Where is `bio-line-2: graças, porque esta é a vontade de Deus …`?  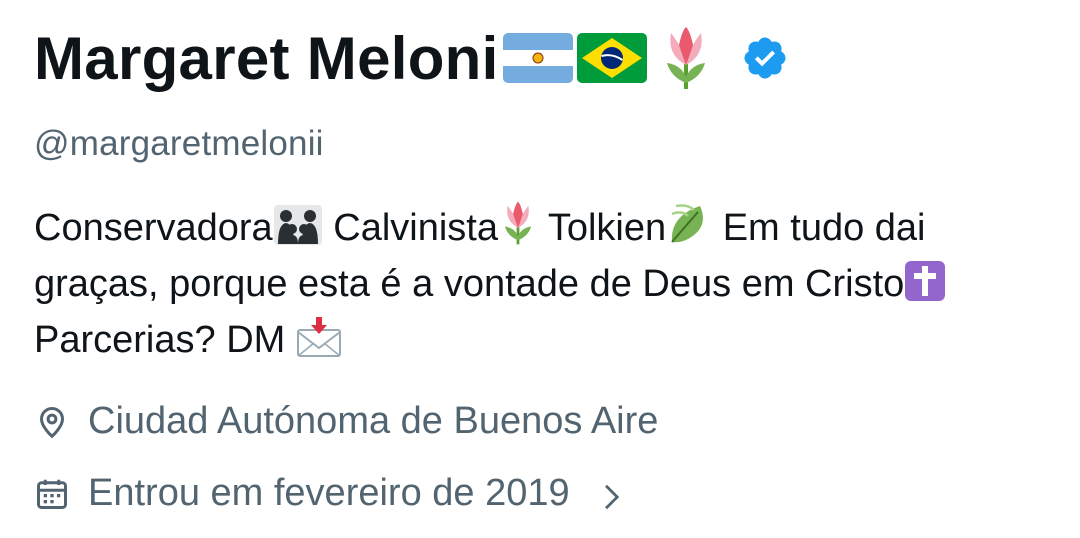 bio-line-2: graças, porque esta é a vontade de Deus … is located at coordinates (544, 284).